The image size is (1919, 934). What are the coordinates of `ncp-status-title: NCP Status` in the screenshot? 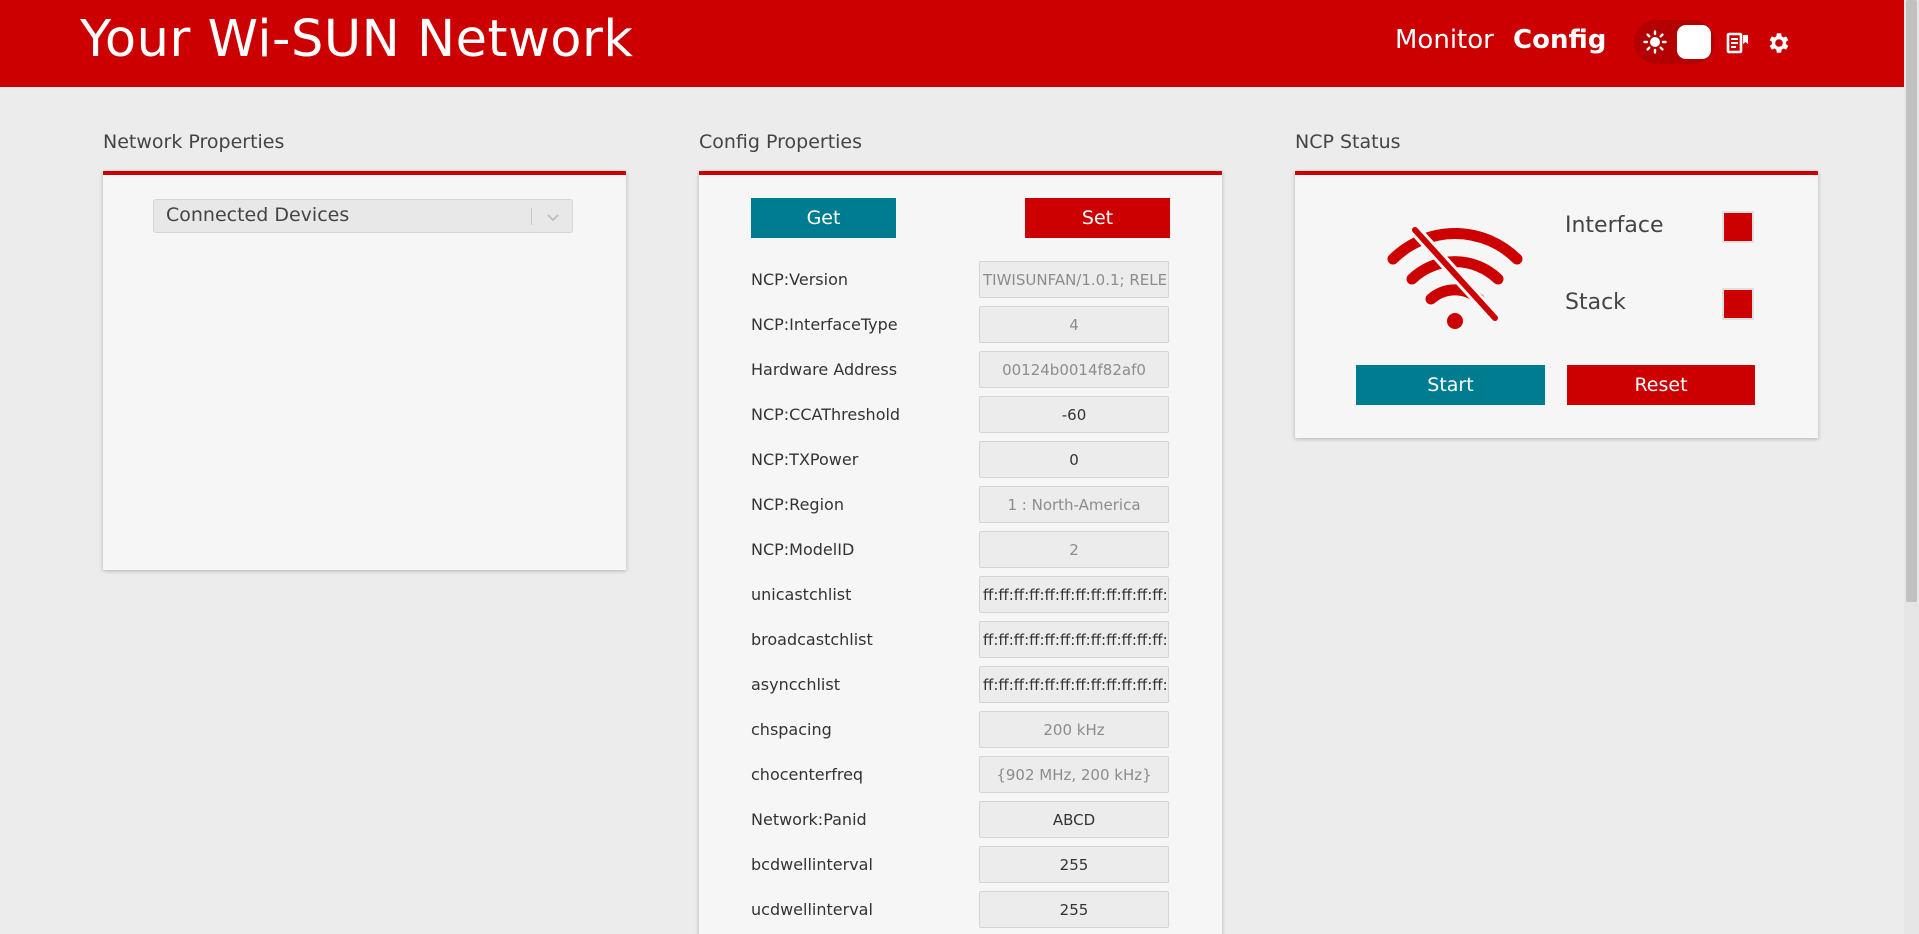 It's located at (1348, 142).